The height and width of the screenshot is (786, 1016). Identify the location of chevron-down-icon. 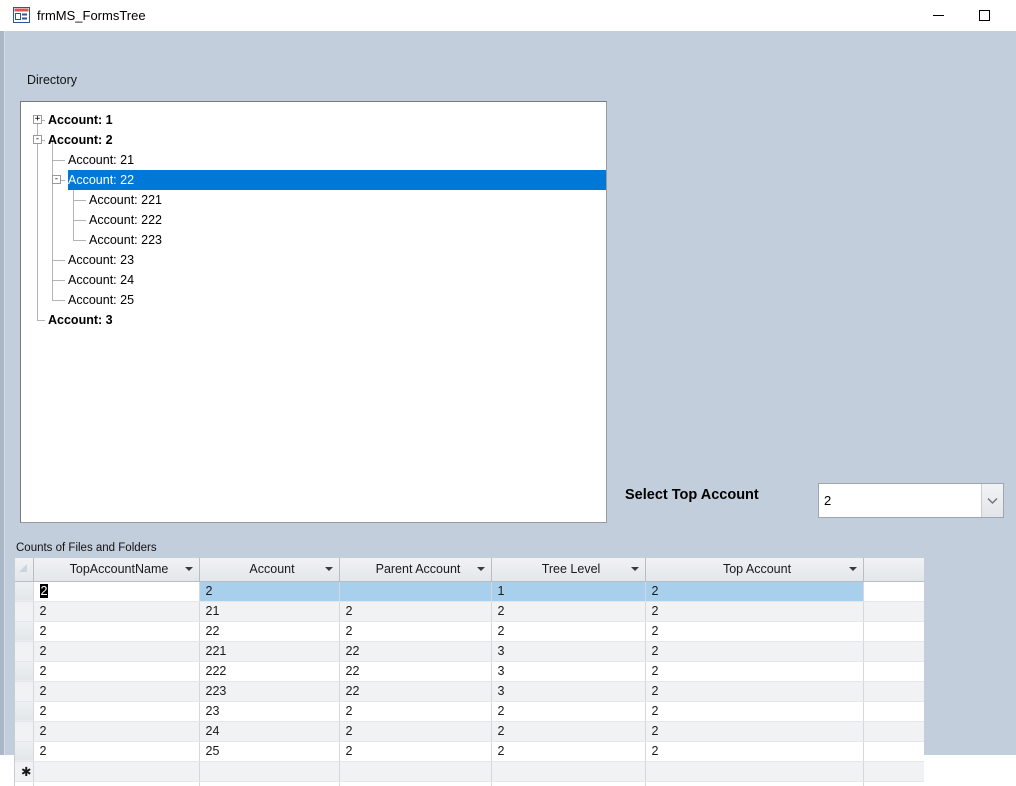
(992, 500).